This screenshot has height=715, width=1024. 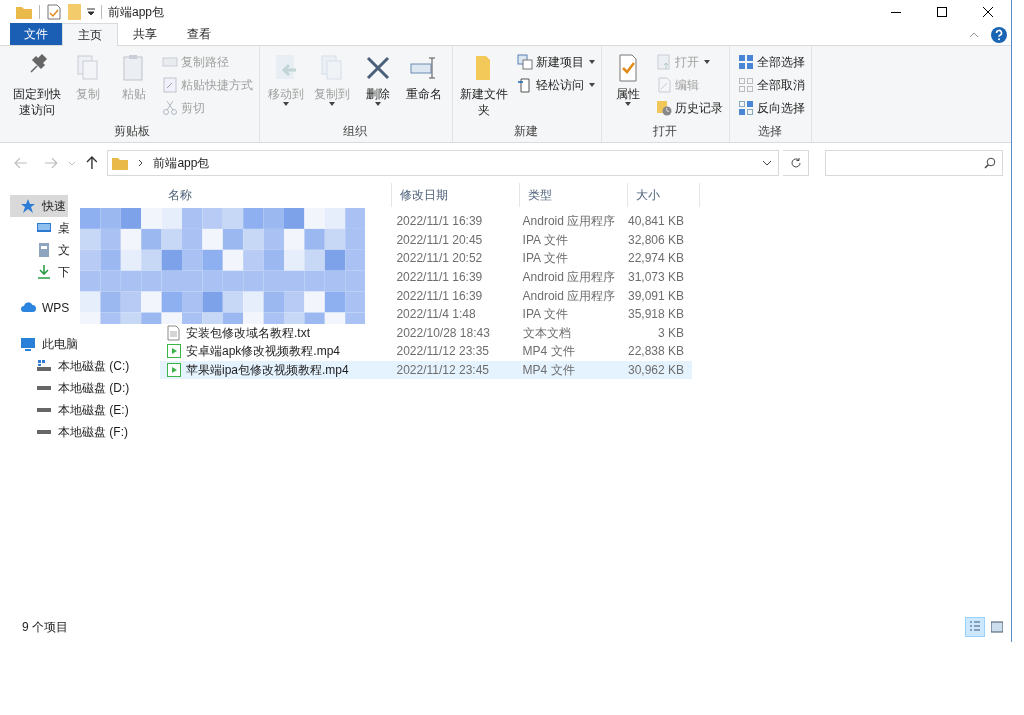 What do you see at coordinates (90, 34) in the screenshot?
I see `ribbon-tab: 主页` at bounding box center [90, 34].